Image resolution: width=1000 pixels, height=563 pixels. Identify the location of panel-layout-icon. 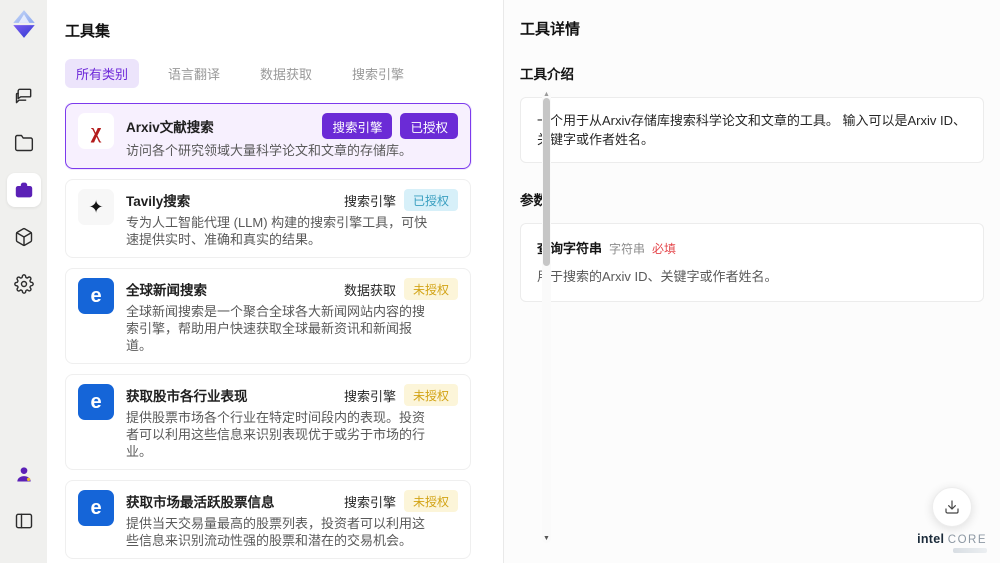
(23, 521).